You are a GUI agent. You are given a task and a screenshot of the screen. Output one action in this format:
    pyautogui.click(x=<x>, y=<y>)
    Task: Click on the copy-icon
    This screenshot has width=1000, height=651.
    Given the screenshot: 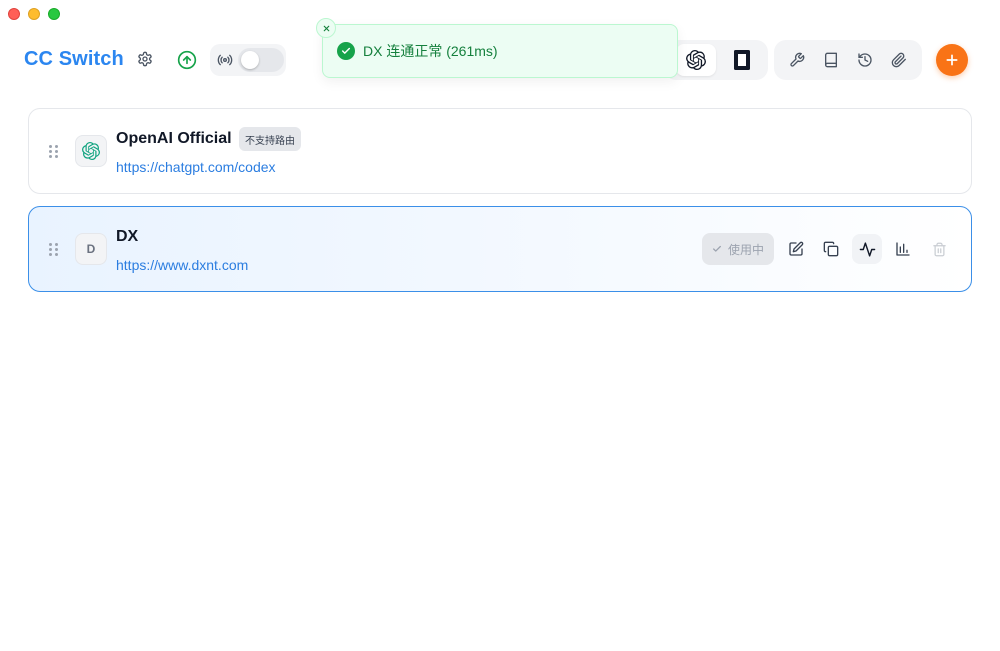 What is the action you would take?
    pyautogui.click(x=831, y=249)
    